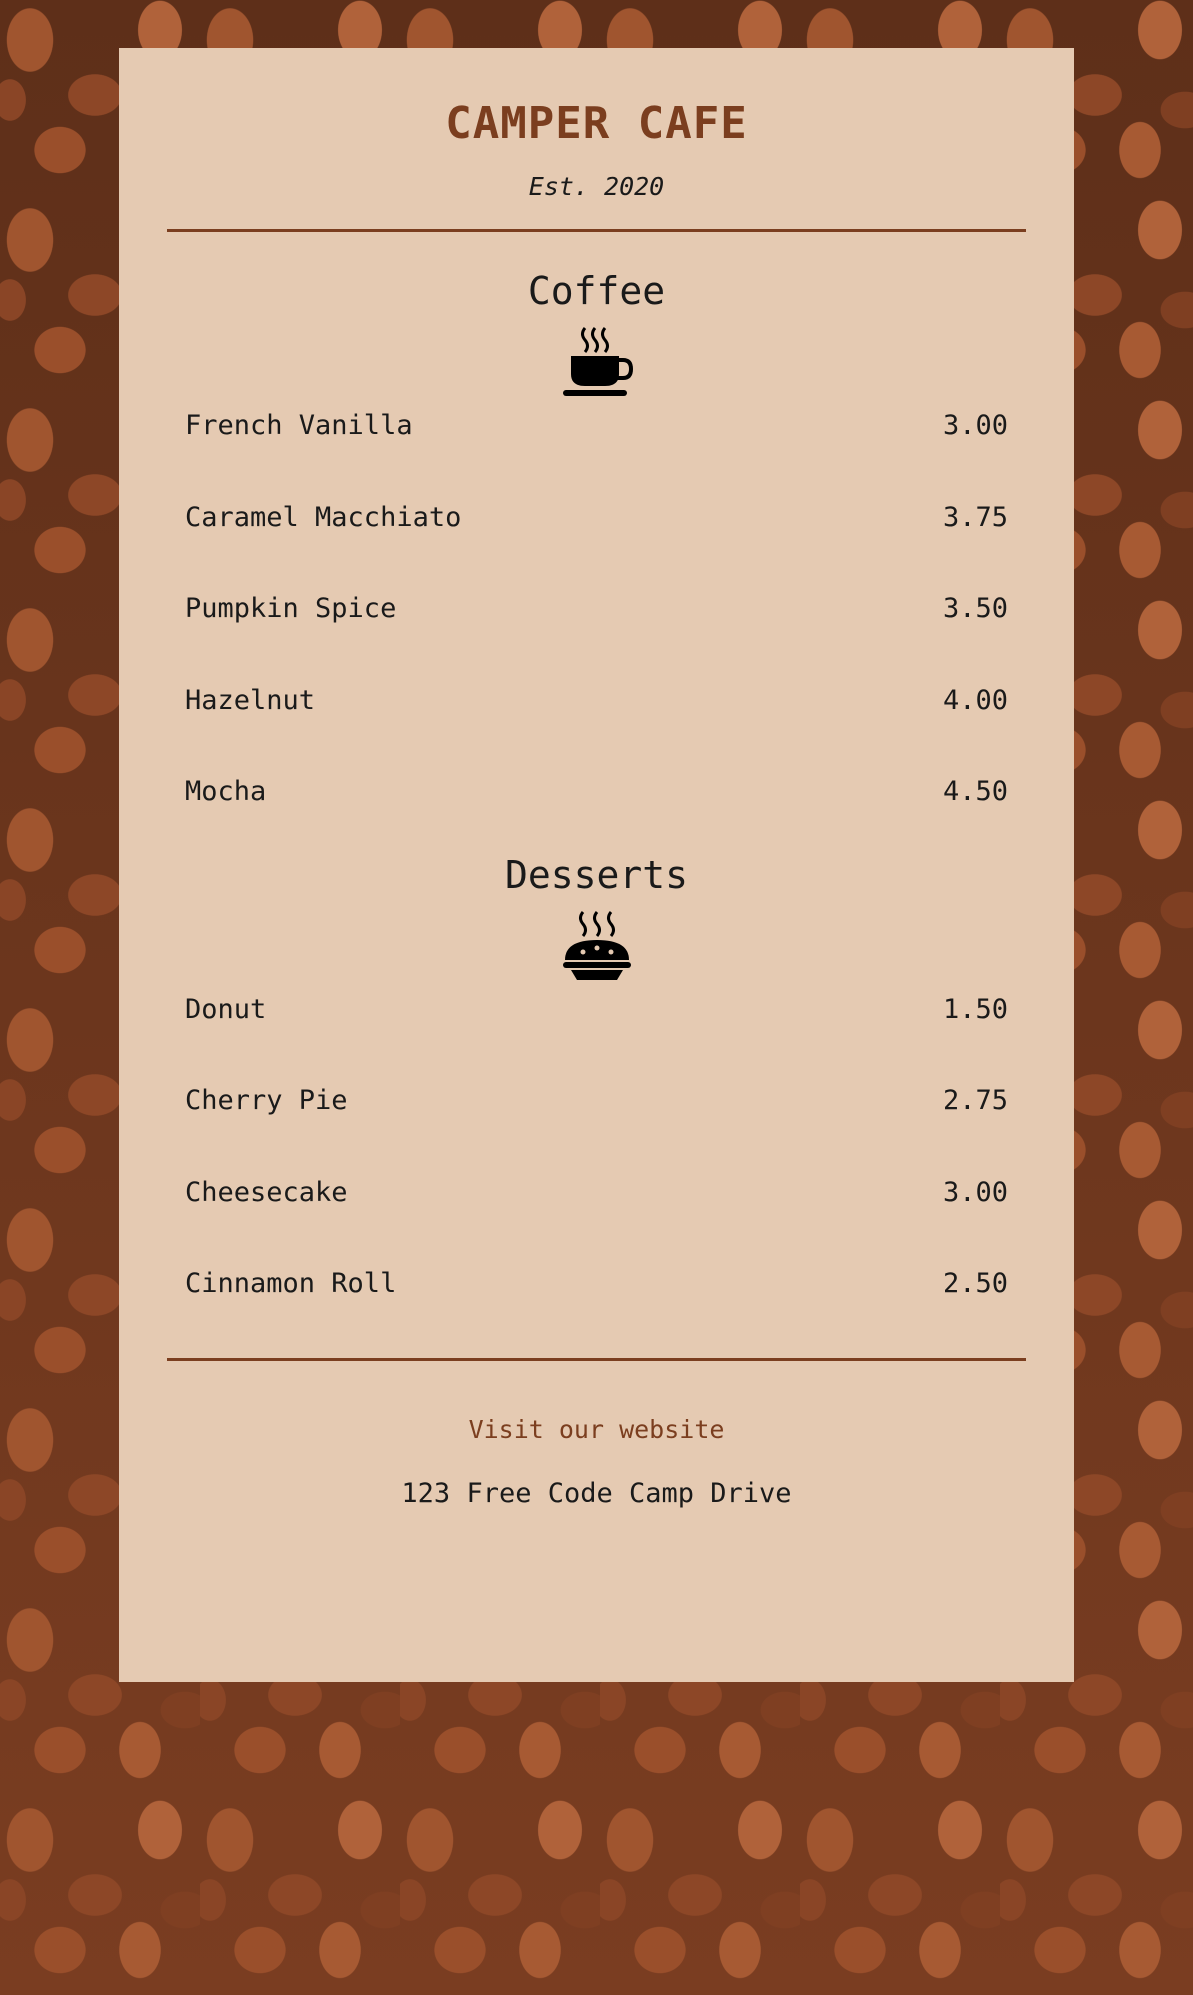 Image resolution: width=1193 pixels, height=1995 pixels. I want to click on coffee-cup-icon, so click(597, 362).